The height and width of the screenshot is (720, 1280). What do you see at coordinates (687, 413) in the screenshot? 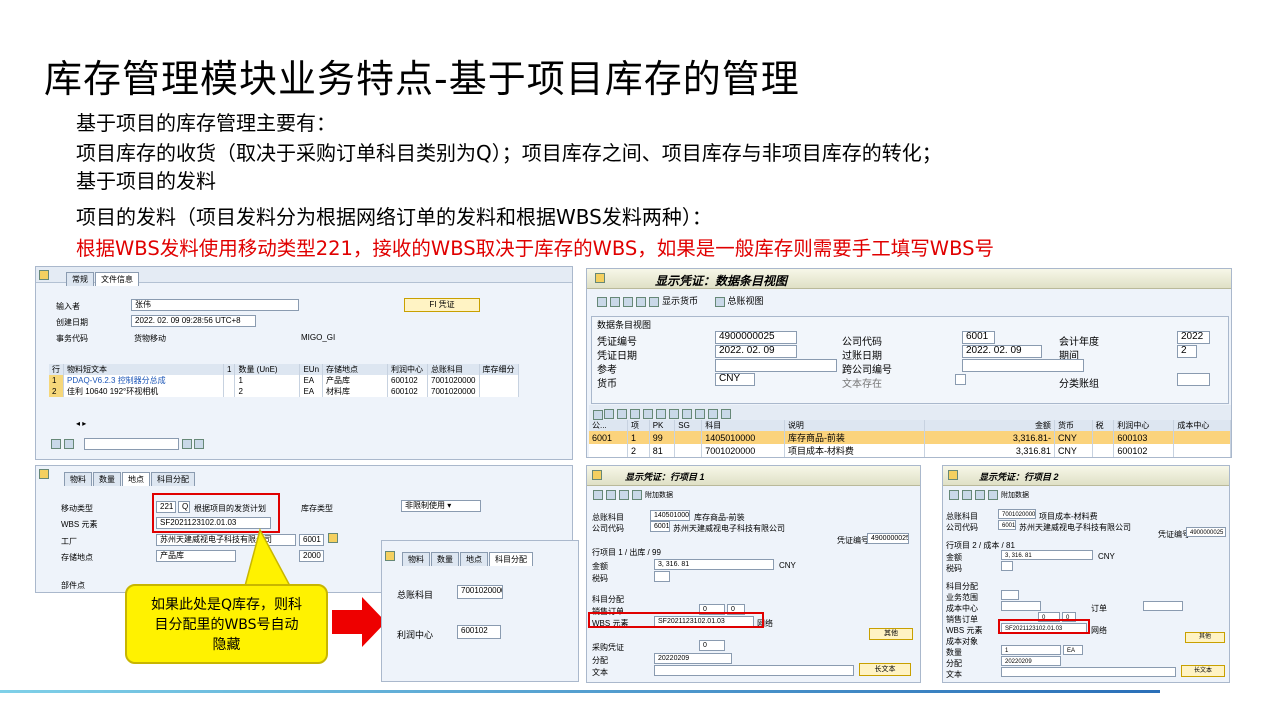
I see `print-preview-icon` at bounding box center [687, 413].